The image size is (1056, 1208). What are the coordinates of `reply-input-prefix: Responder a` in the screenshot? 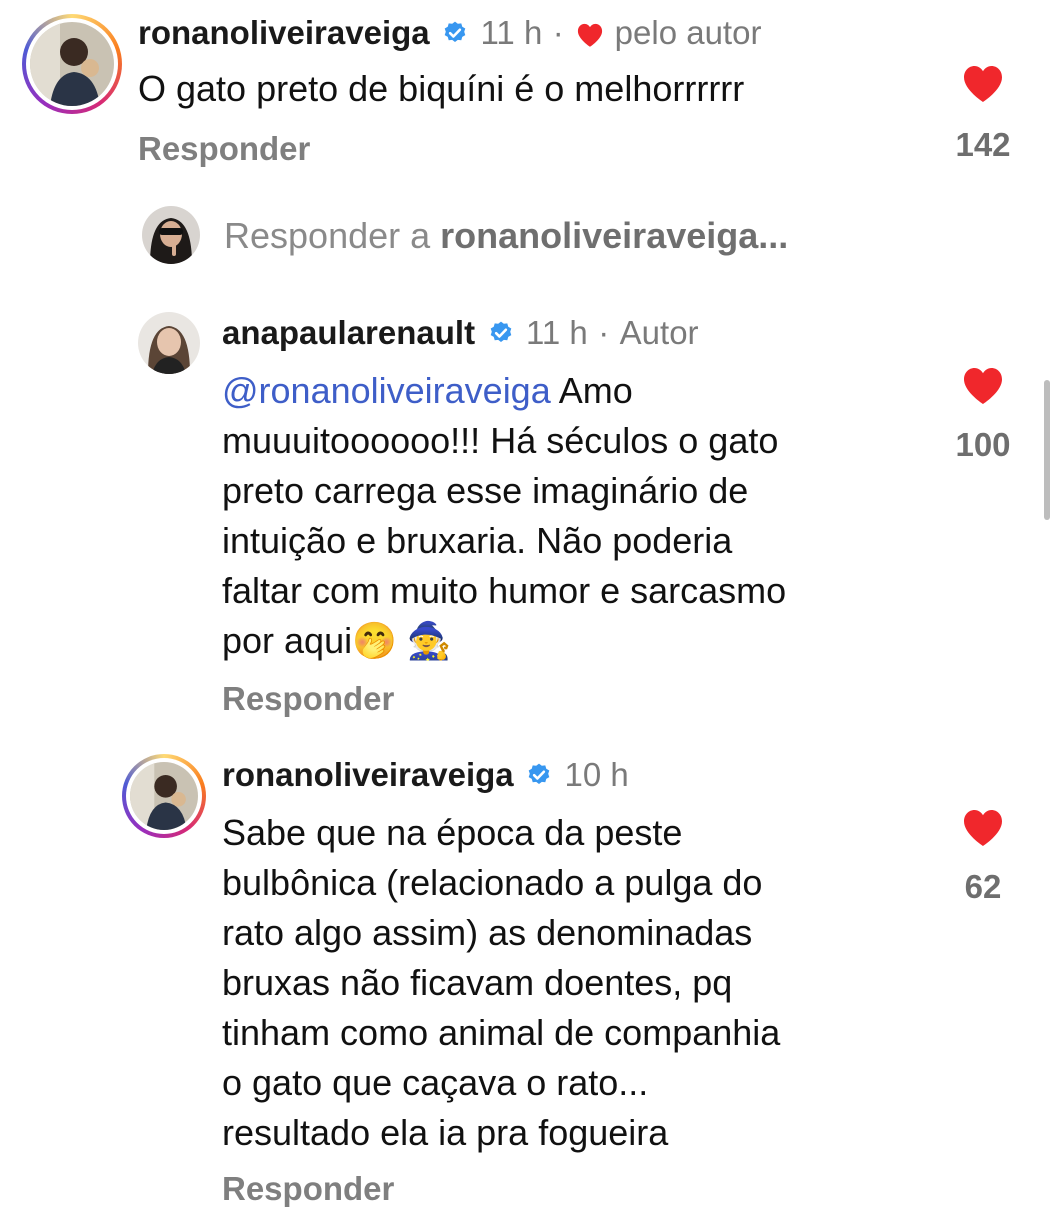 It's located at (332, 235).